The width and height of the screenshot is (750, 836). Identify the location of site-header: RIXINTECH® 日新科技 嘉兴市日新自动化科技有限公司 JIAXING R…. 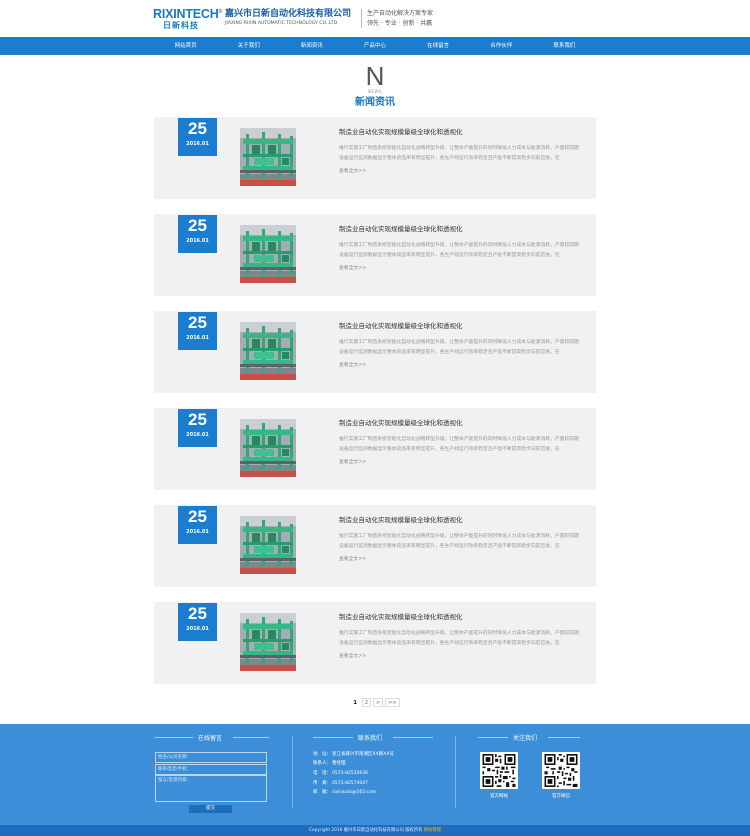
(375, 18).